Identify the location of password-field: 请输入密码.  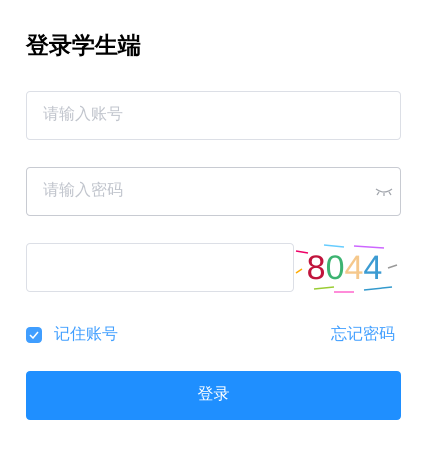
(213, 191).